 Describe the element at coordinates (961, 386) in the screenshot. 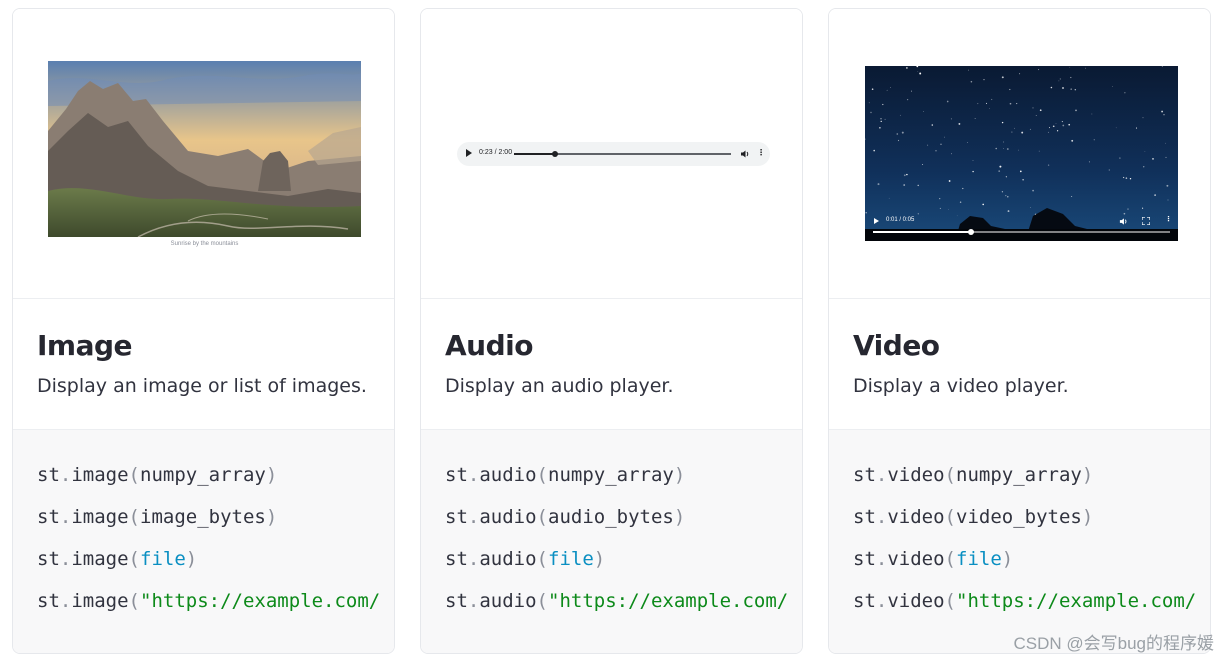

I see `card-description: Display a video player.` at that location.